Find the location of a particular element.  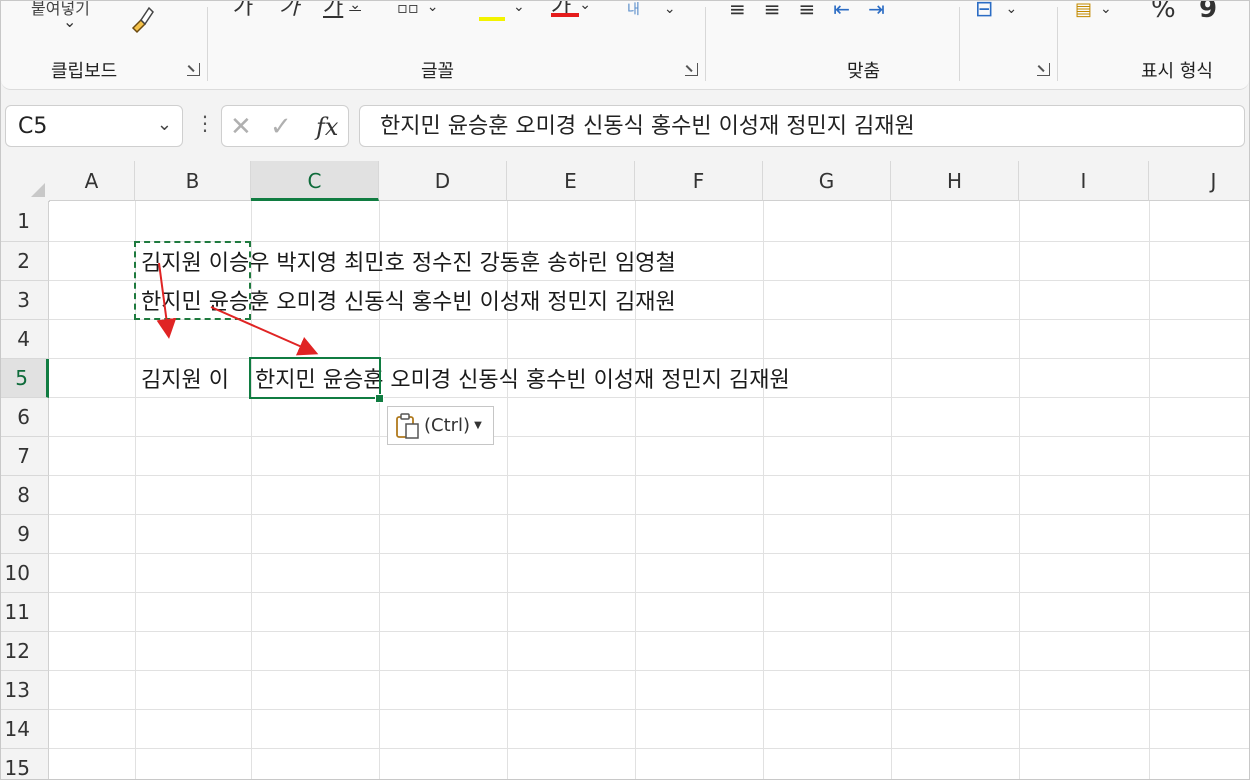

comma-style-button: 9 is located at coordinates (1208, 12).